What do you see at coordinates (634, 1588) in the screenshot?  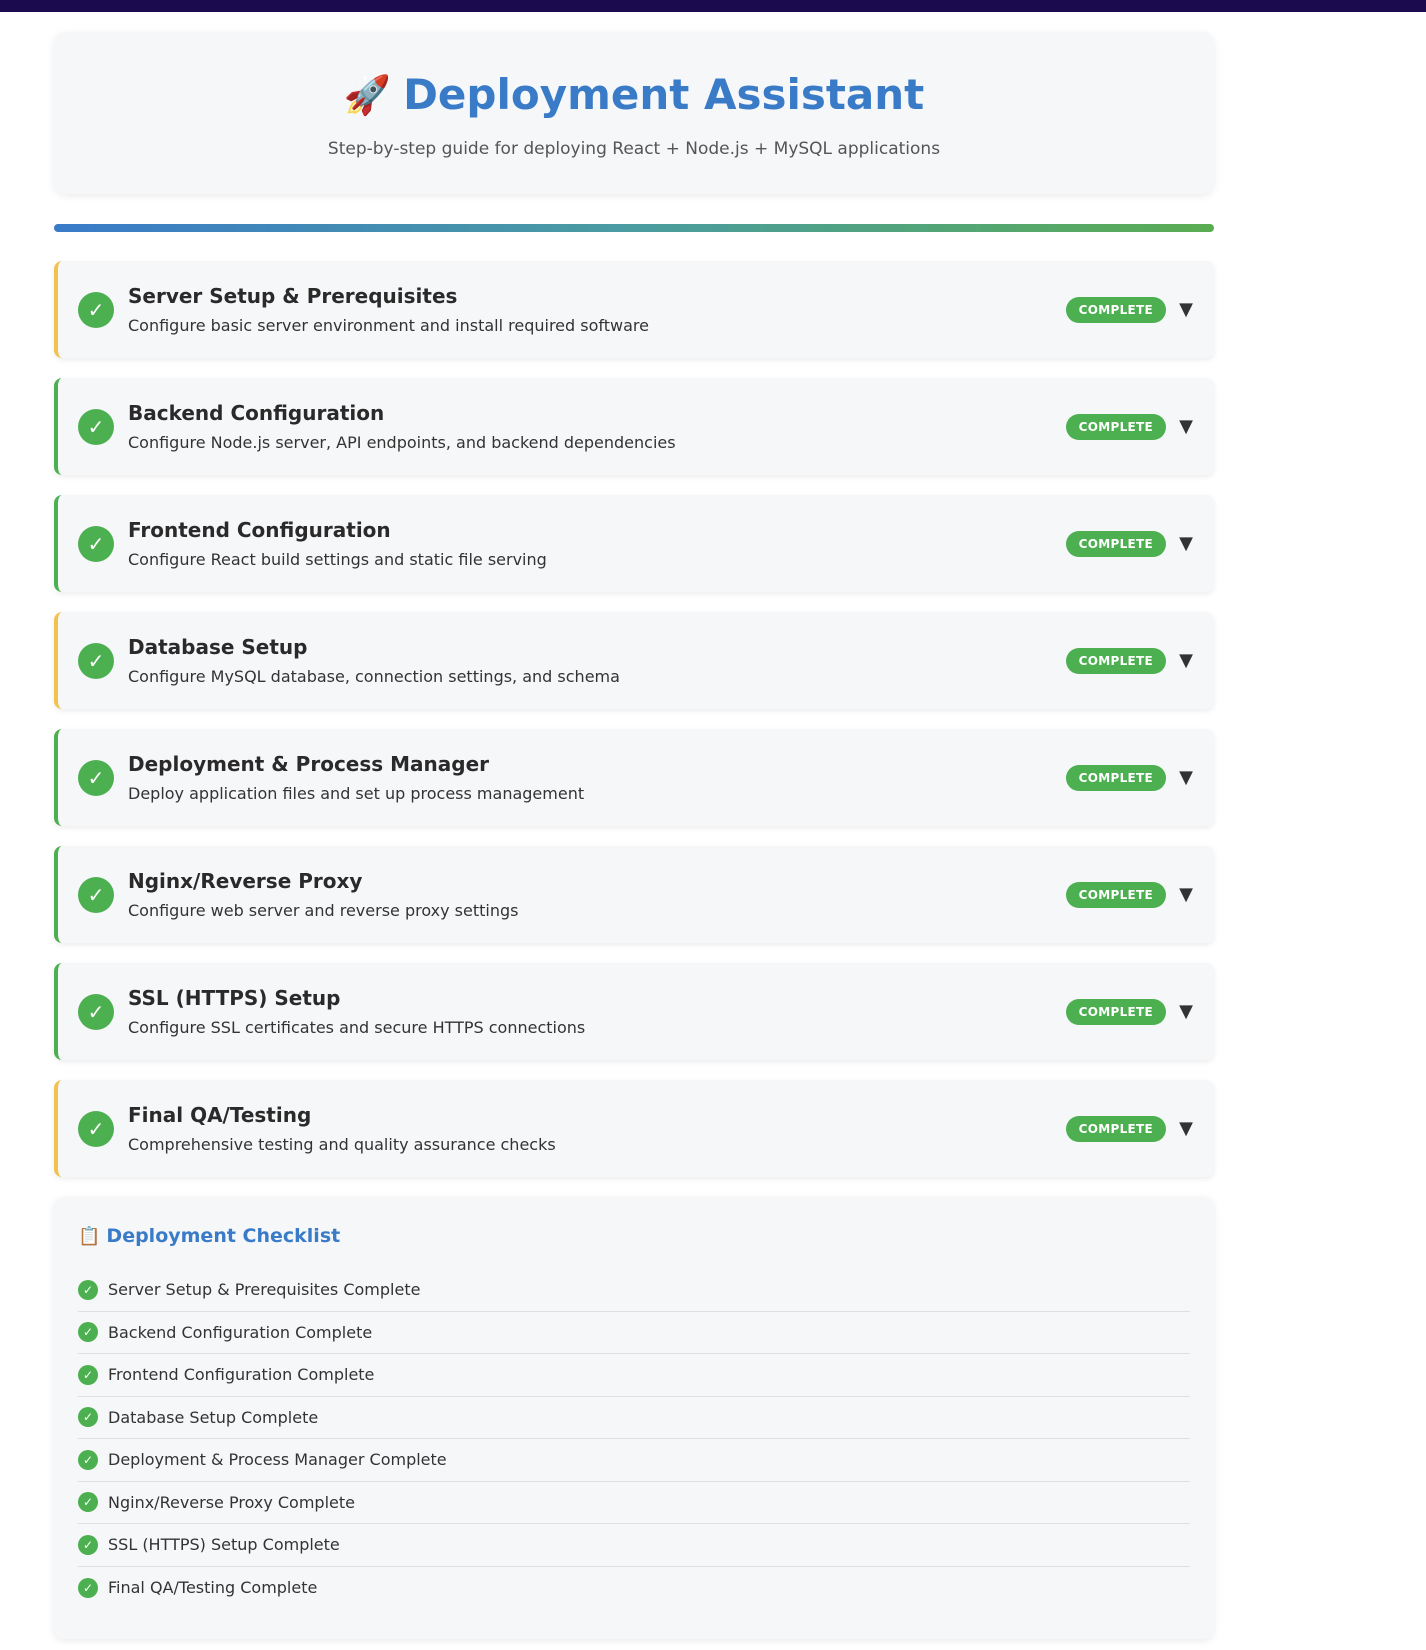 I see `checklist-item: ✓ Final QA/Testing Complete` at bounding box center [634, 1588].